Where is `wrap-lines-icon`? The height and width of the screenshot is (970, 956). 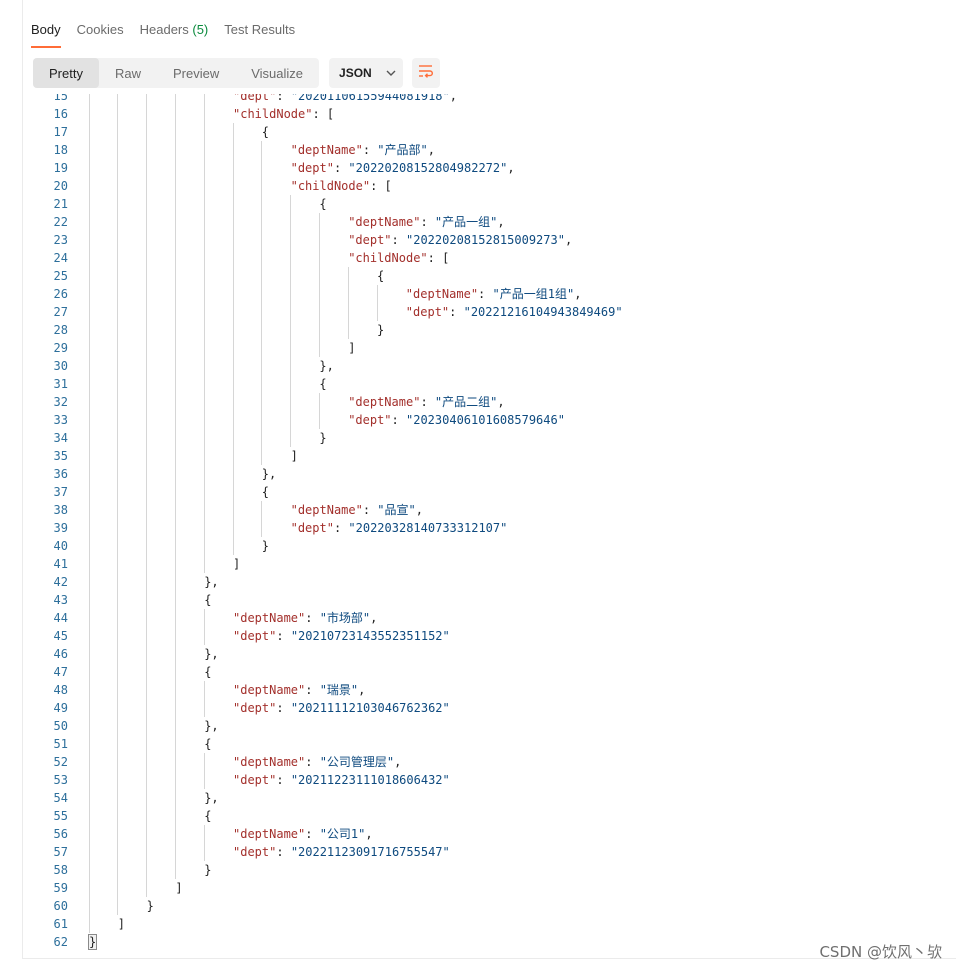
wrap-lines-icon is located at coordinates (426, 73).